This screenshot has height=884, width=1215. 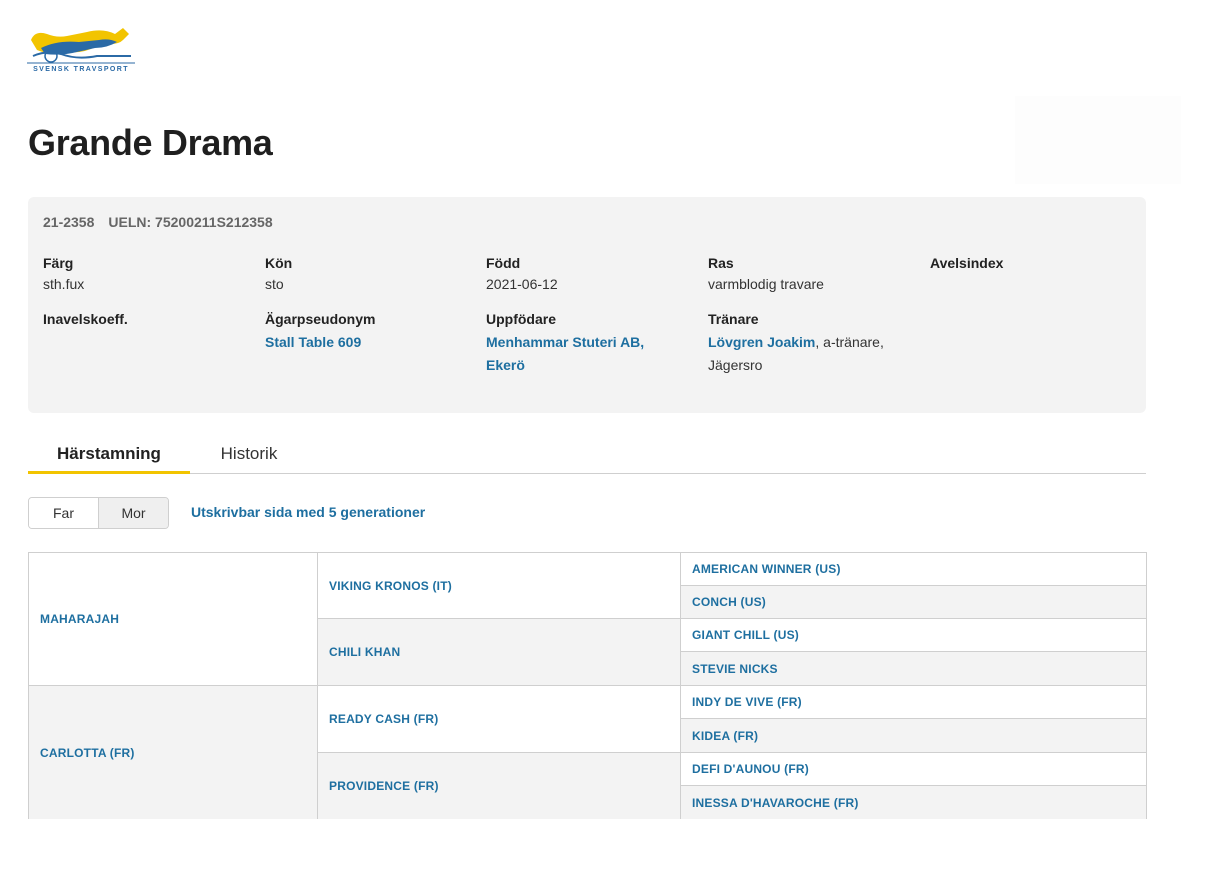 I want to click on field-farg: Färg sth.fux, so click(x=64, y=273).